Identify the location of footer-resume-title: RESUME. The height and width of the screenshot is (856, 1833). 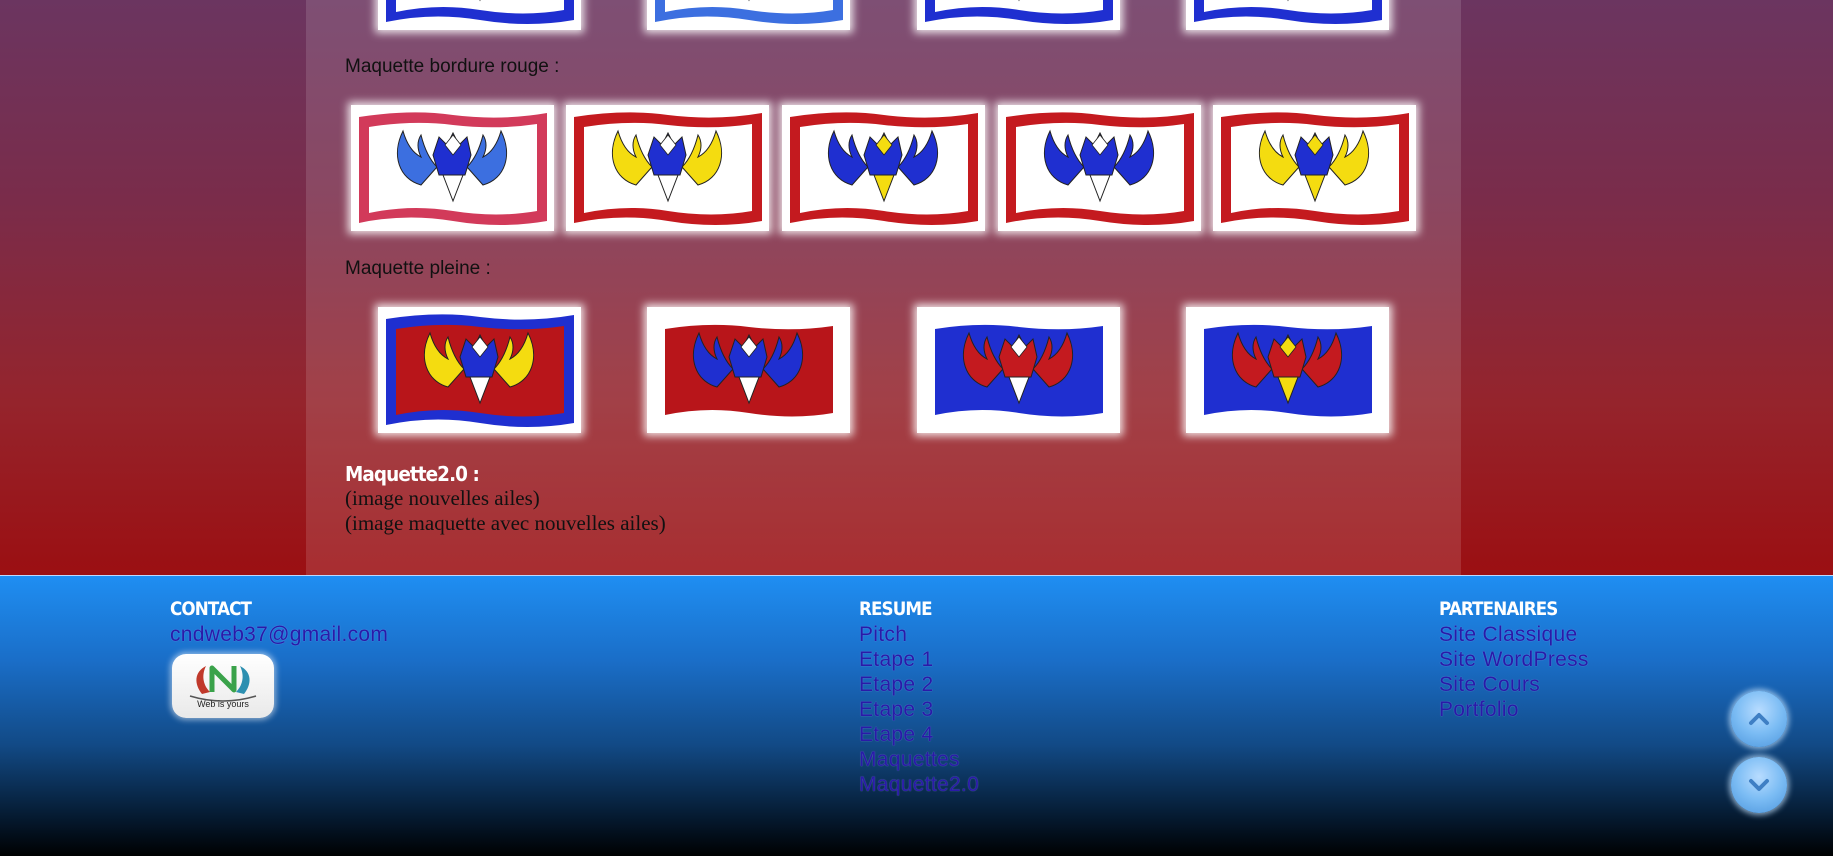
(896, 609).